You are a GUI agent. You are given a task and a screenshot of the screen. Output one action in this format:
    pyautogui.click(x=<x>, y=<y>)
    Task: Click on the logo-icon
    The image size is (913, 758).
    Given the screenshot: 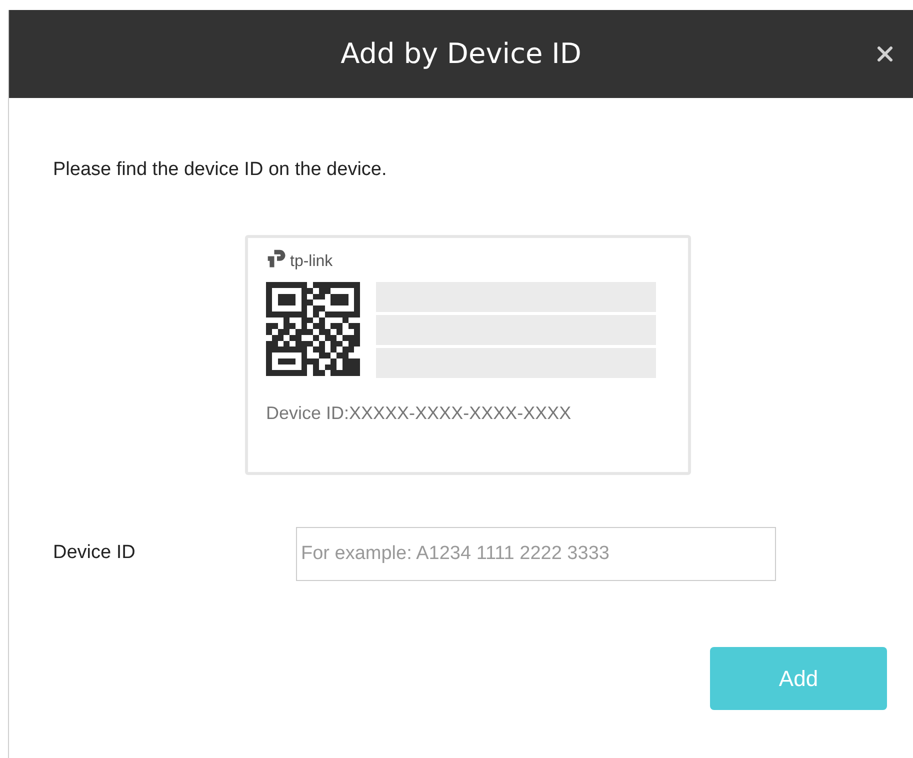 What is the action you would take?
    pyautogui.click(x=277, y=259)
    